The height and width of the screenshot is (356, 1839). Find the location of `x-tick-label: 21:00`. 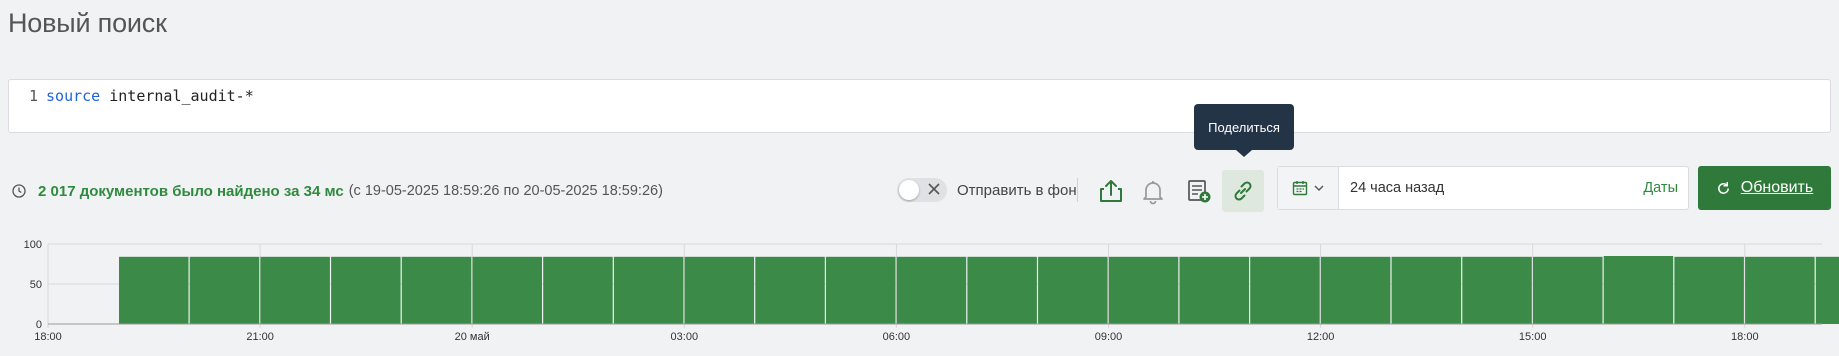

x-tick-label: 21:00 is located at coordinates (260, 337).